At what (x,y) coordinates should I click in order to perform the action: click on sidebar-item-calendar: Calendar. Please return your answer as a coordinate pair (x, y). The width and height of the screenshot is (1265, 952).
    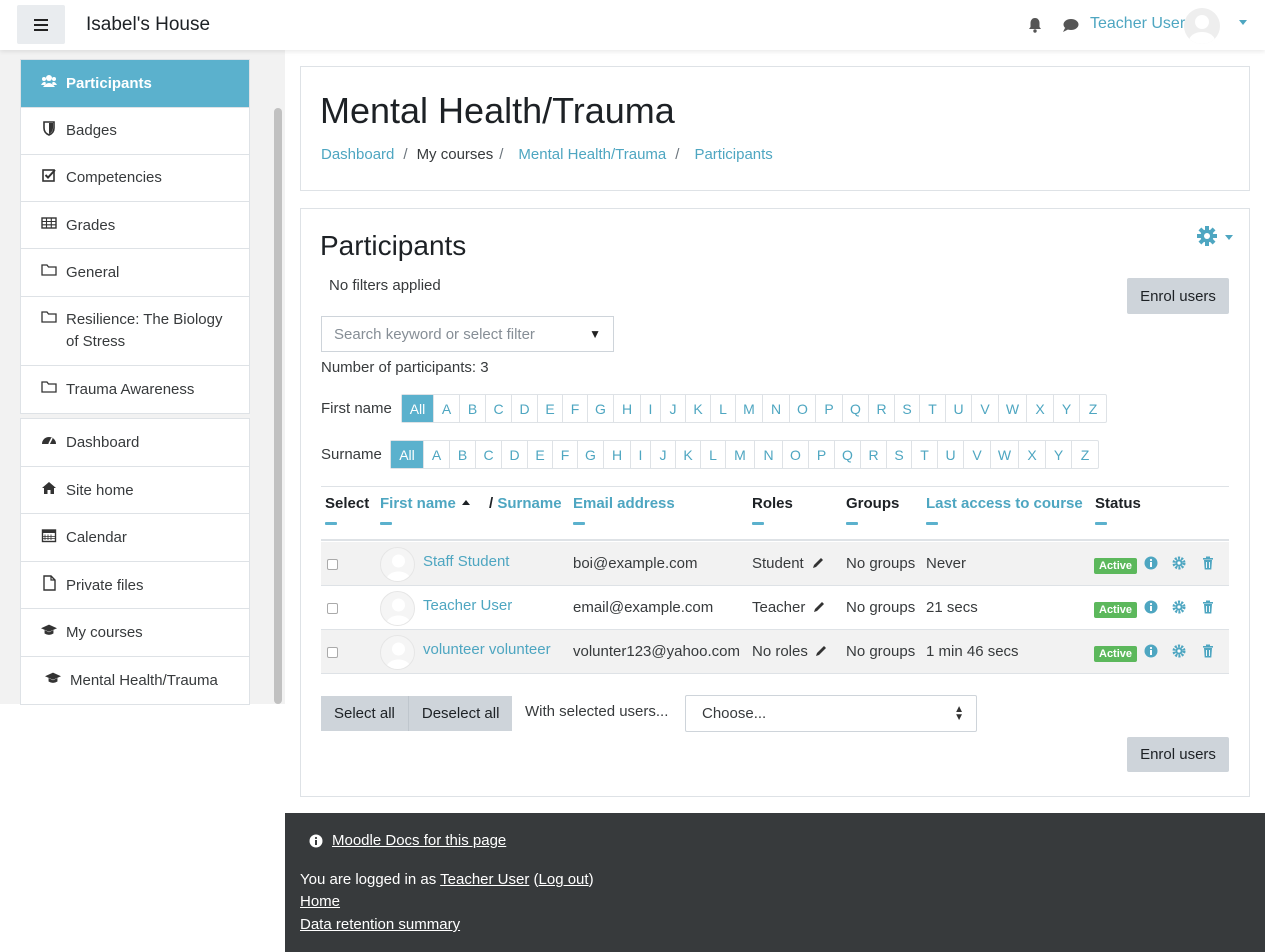
    Looking at the image, I should click on (135, 538).